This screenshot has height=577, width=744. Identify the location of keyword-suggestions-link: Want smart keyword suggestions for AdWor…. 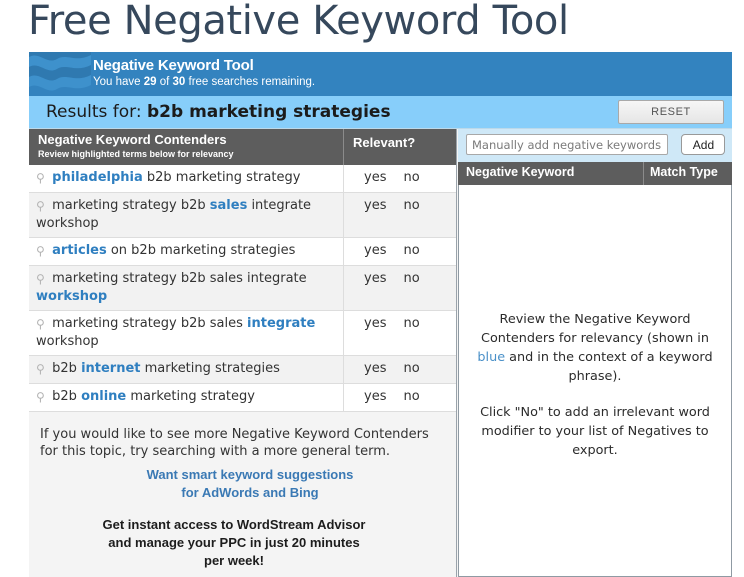
(241, 484).